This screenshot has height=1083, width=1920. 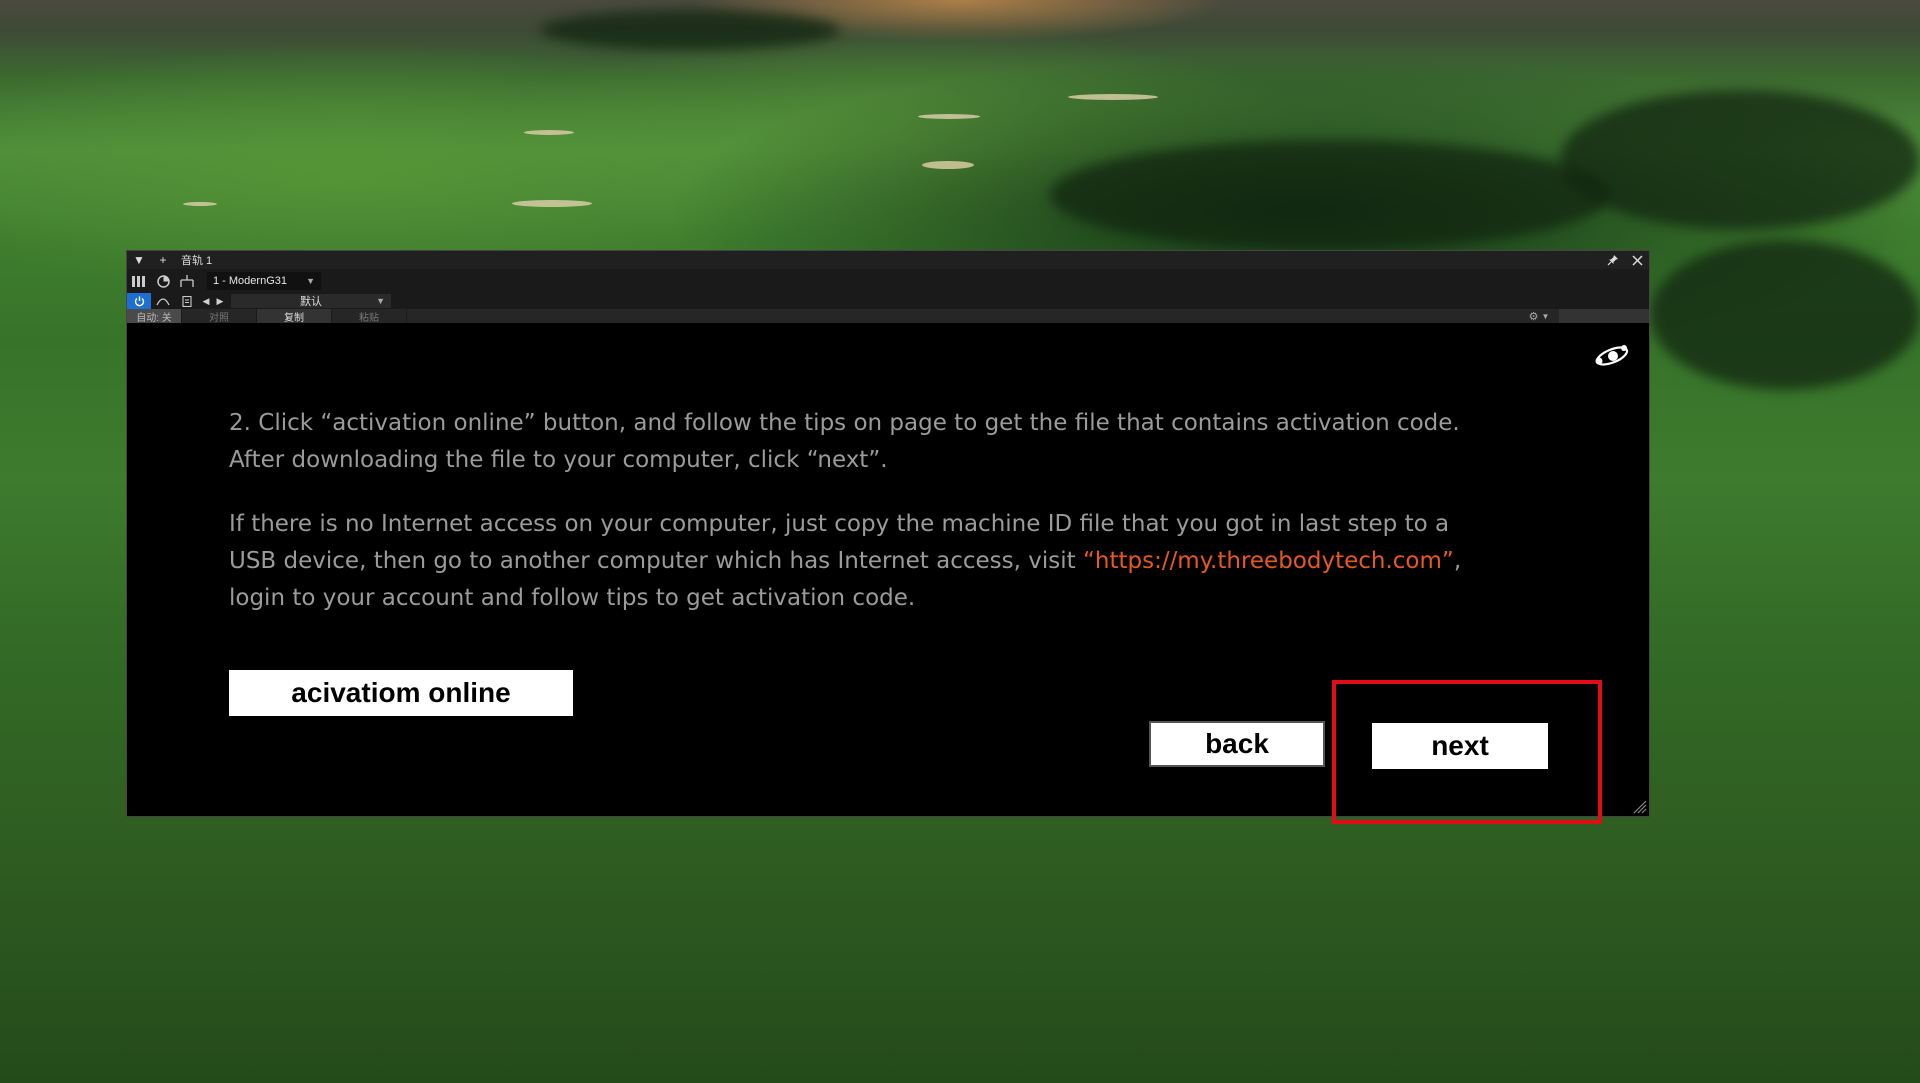 What do you see at coordinates (1604, 316) in the screenshot?
I see `toolbar-blank` at bounding box center [1604, 316].